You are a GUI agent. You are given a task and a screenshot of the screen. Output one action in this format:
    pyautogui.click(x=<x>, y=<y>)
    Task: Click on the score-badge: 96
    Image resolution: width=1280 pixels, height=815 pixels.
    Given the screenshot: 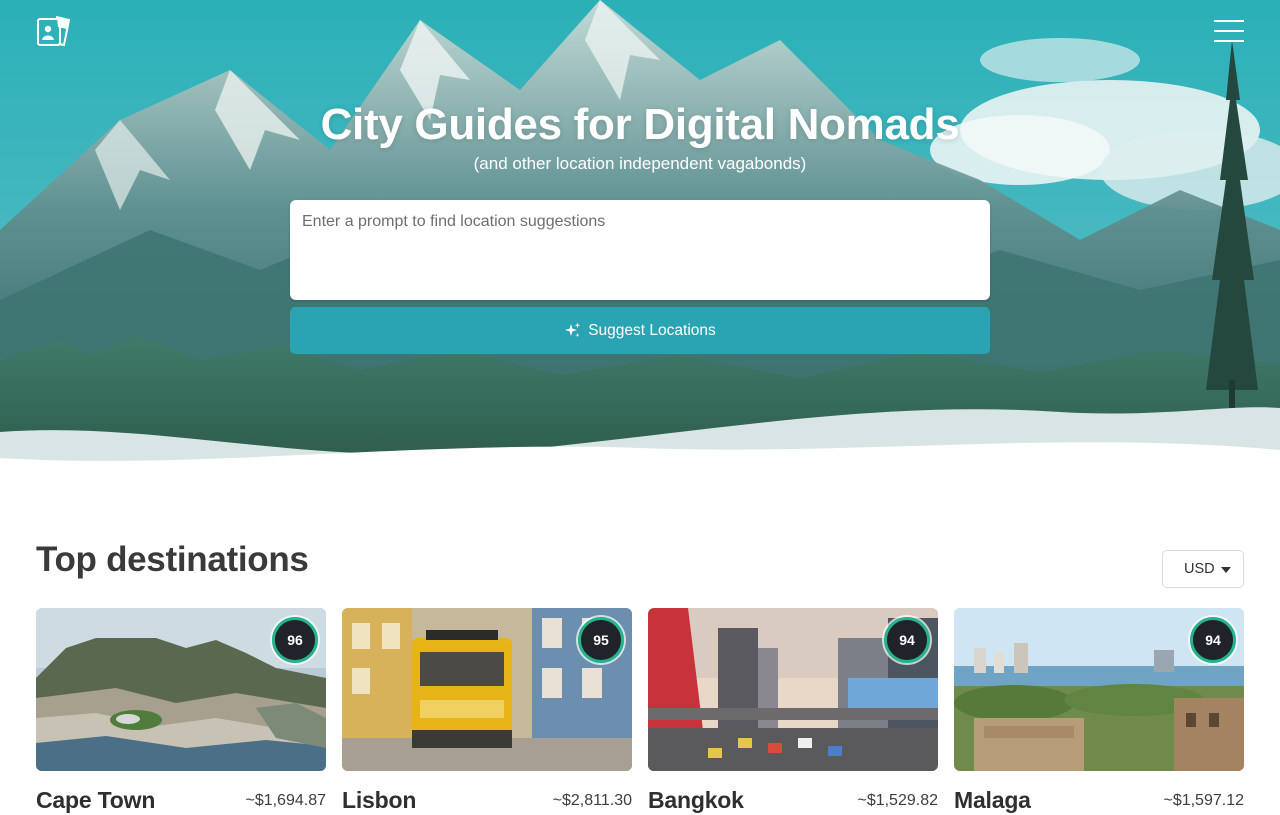 What is the action you would take?
    pyautogui.click(x=295, y=640)
    